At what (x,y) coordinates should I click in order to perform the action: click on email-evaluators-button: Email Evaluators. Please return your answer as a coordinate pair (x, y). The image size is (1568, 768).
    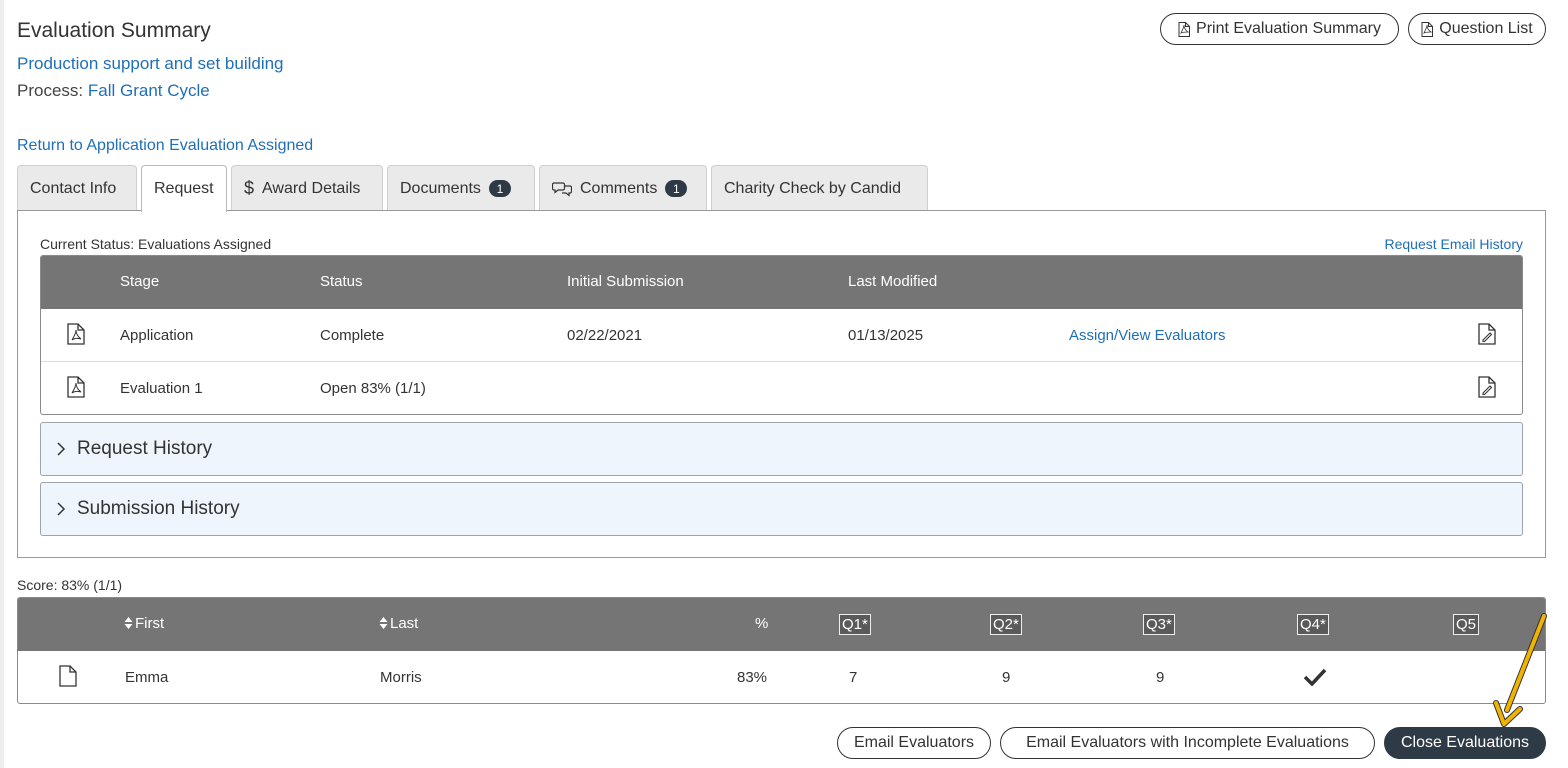
    Looking at the image, I should click on (914, 743).